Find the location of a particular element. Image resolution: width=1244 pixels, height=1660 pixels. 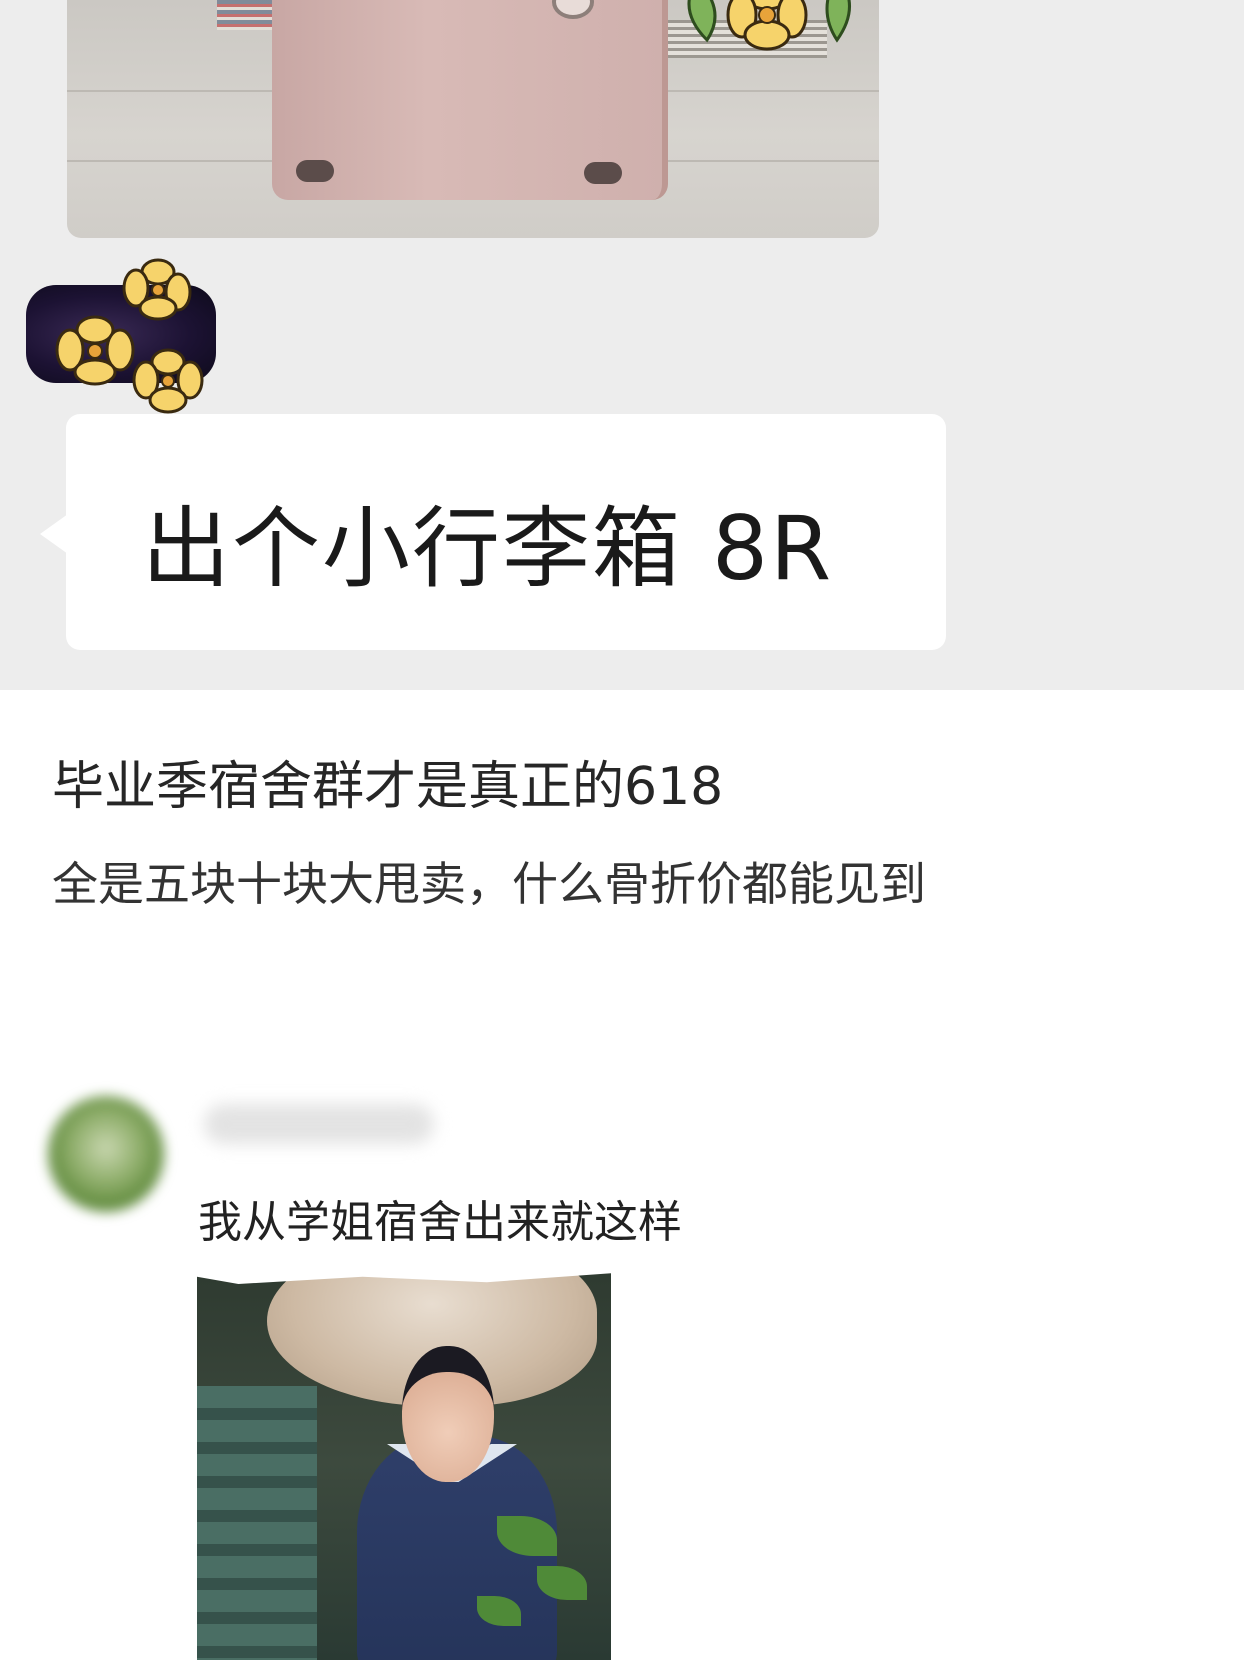

person-face is located at coordinates (448, 1414).